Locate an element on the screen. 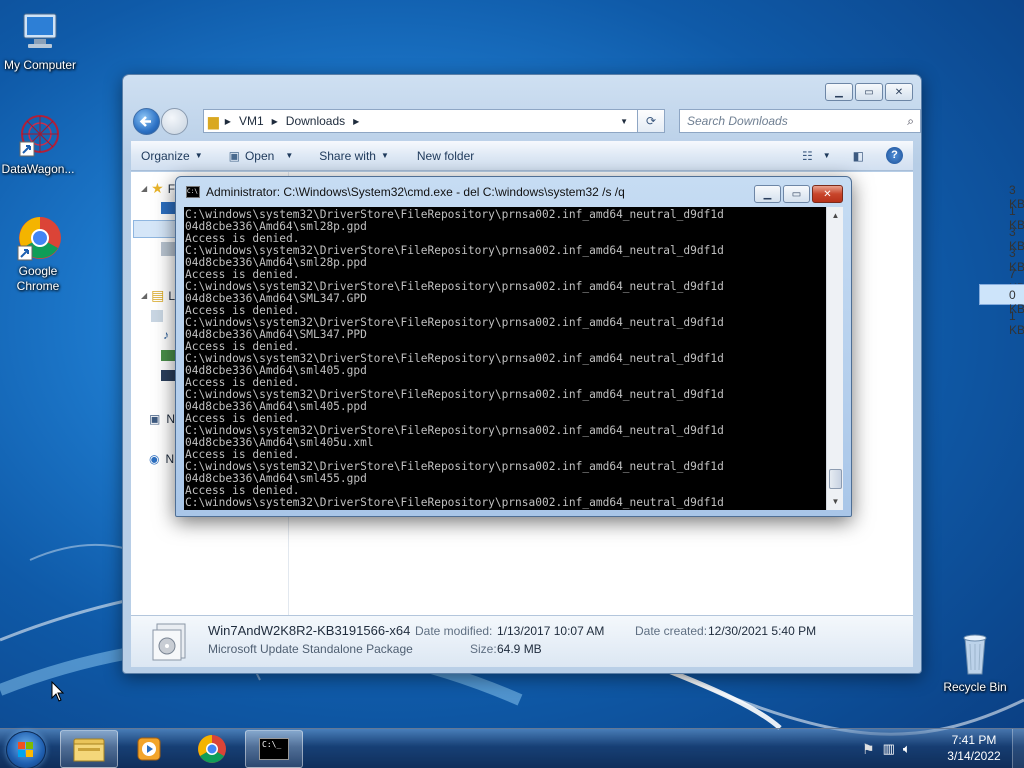 This screenshot has height=768, width=1024. show-desktop-button is located at coordinates (1018, 748).